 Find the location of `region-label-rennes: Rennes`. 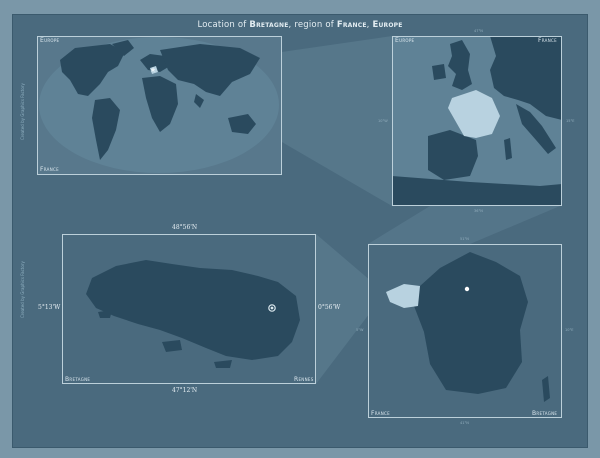

region-label-rennes: Rennes is located at coordinates (304, 379).